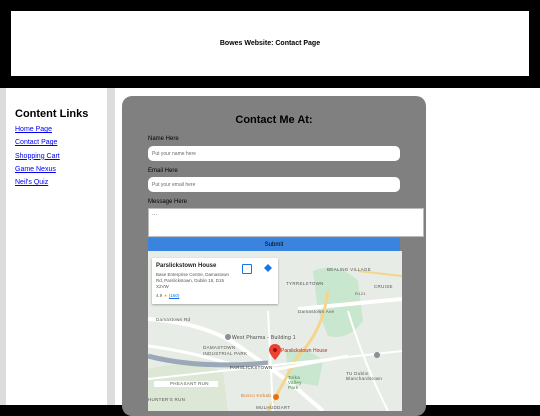 The height and width of the screenshot is (416, 540). What do you see at coordinates (61, 142) in the screenshot?
I see `link-contact-page: Contact Page` at bounding box center [61, 142].